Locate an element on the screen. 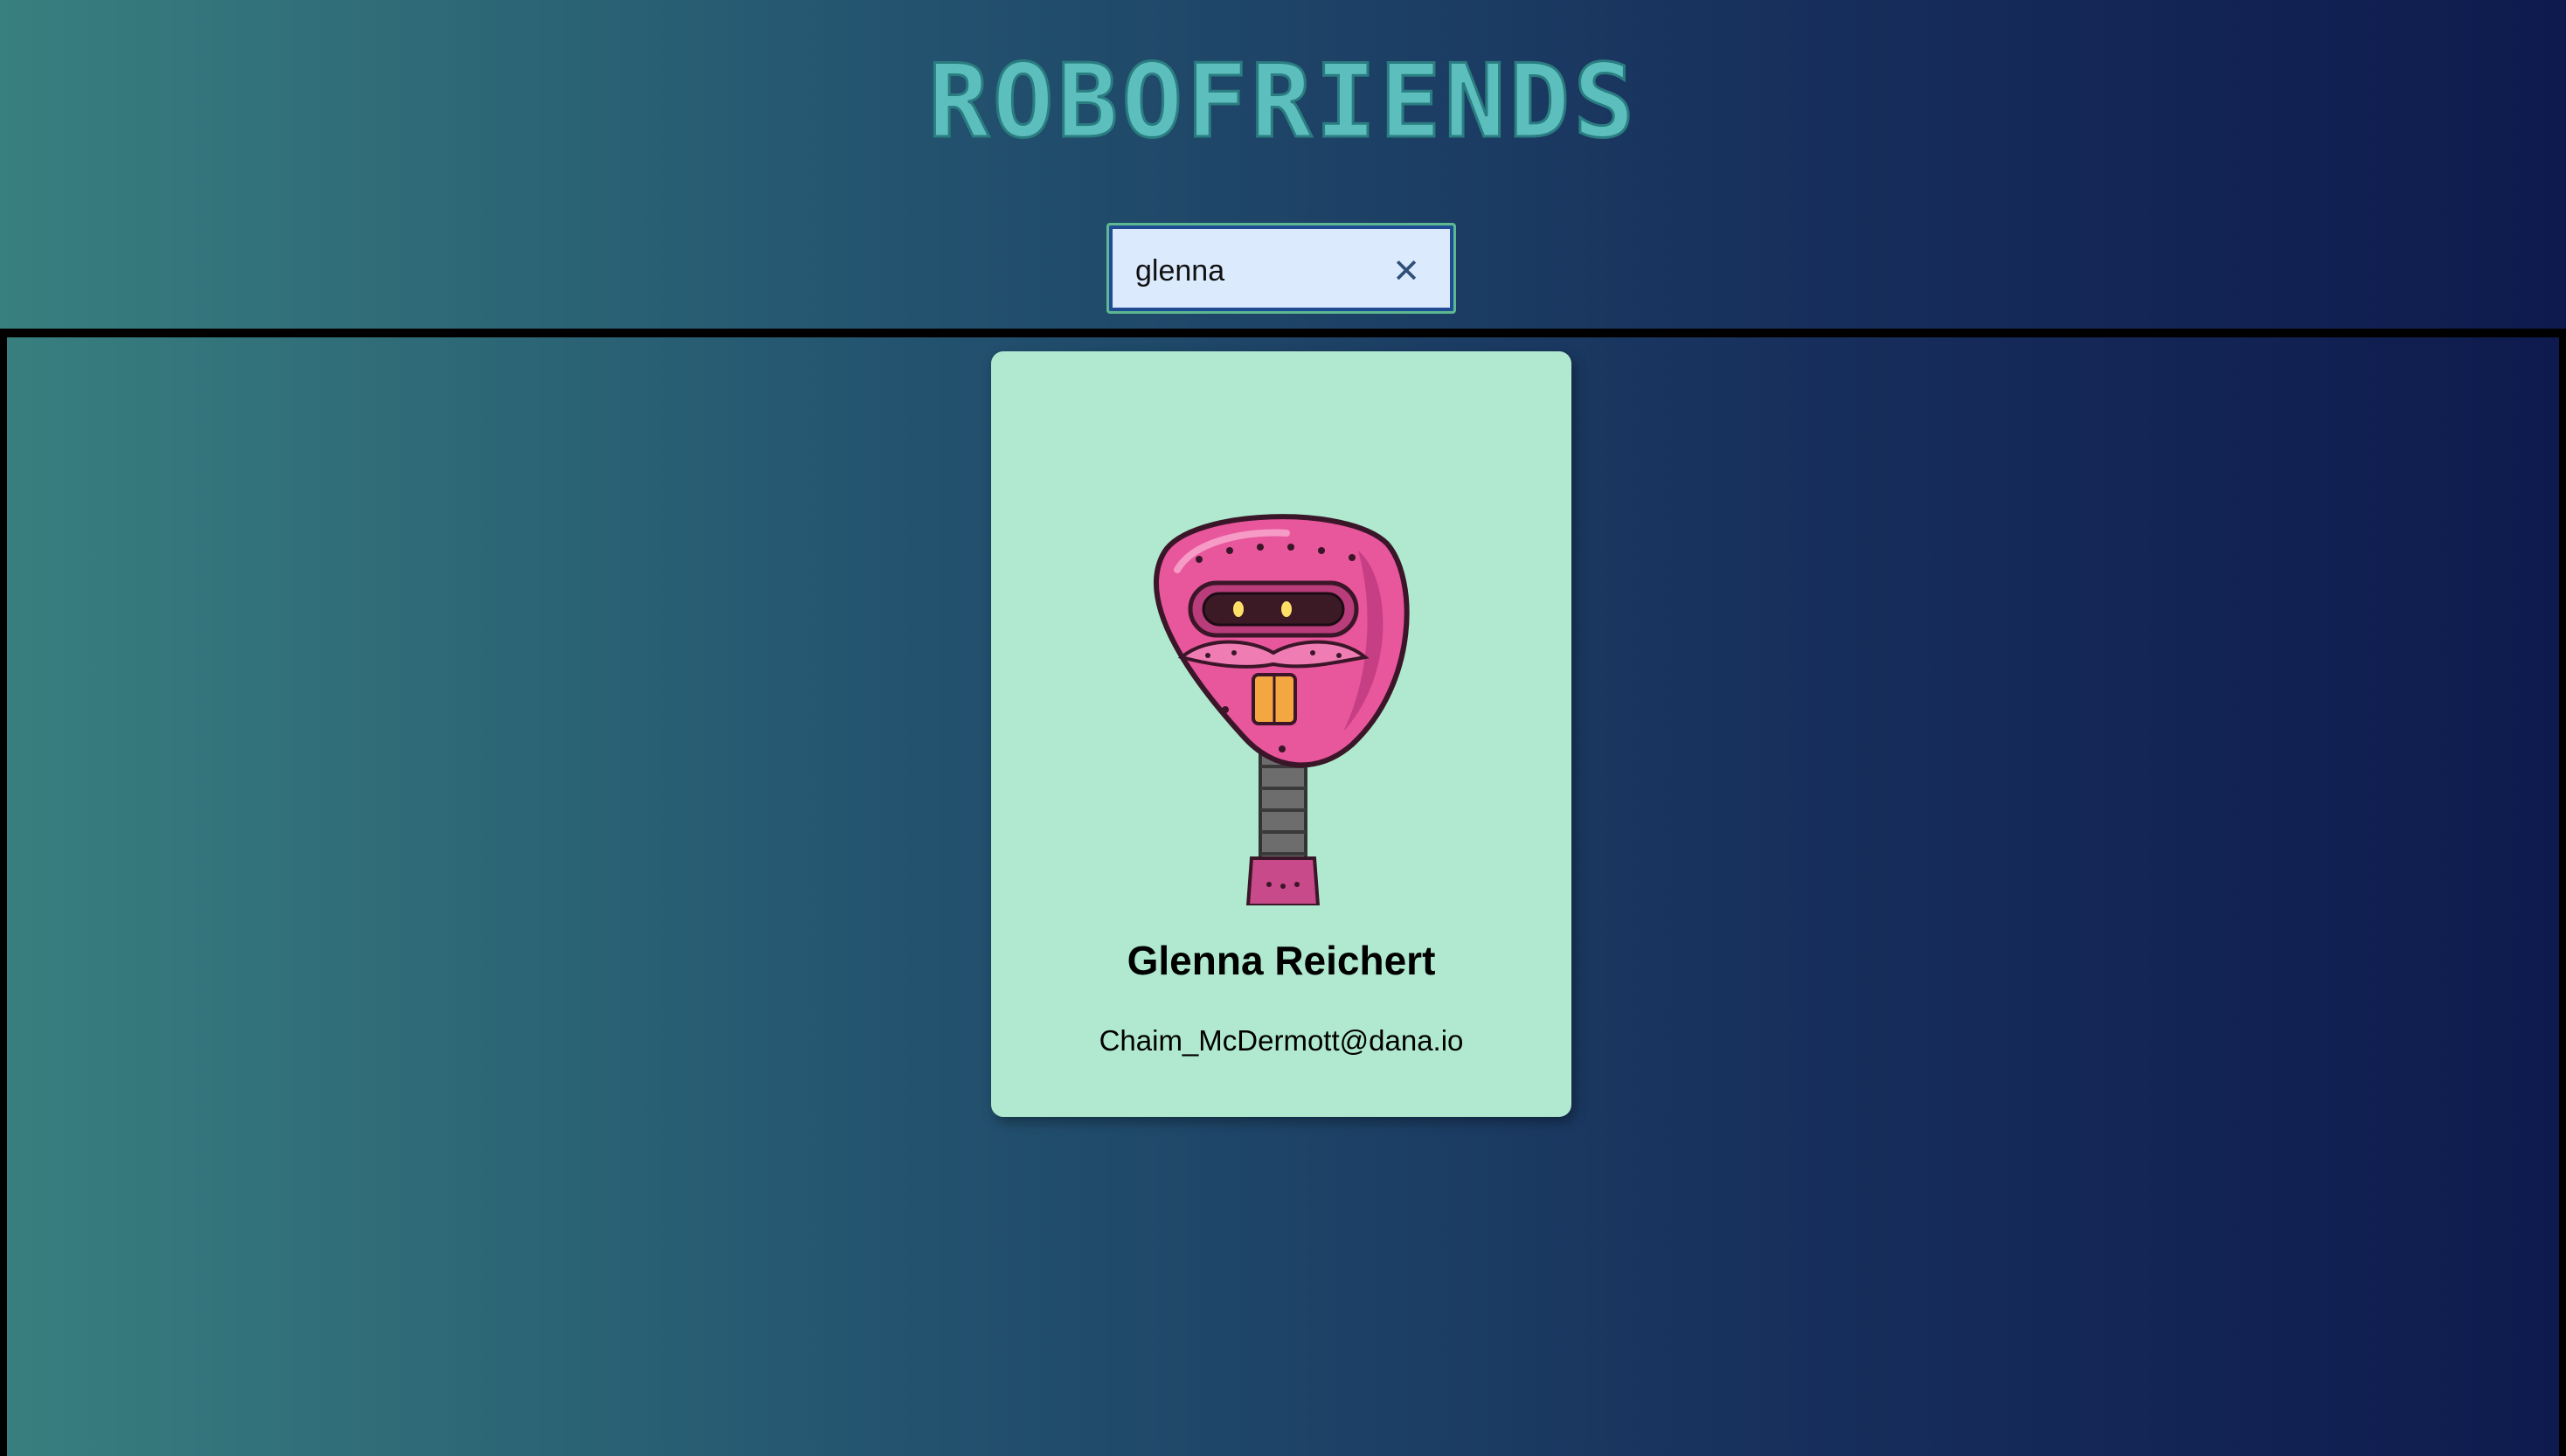 This screenshot has height=1456, width=2566. robot-card: Glenna Reichert Chaim_McDermott@dana.io is located at coordinates (1281, 734).